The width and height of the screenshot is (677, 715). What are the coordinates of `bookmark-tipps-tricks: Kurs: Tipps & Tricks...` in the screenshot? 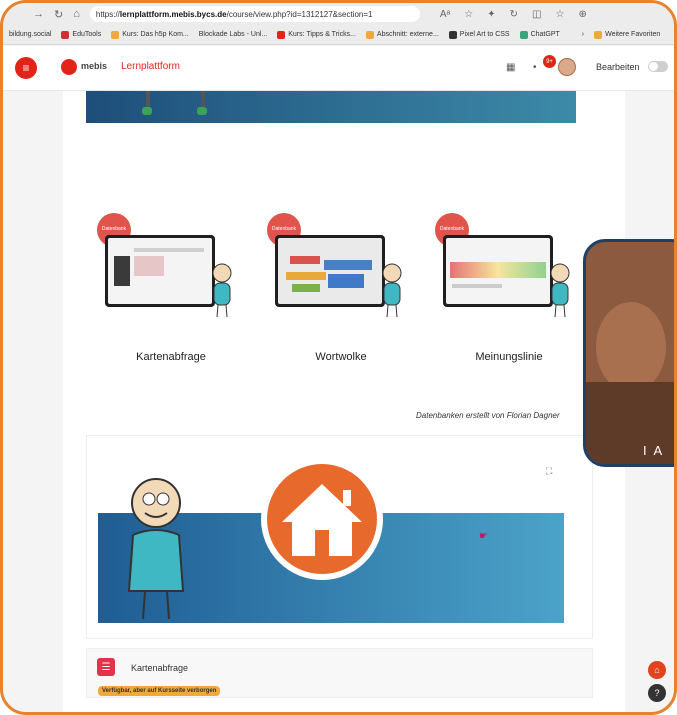 It's located at (316, 34).